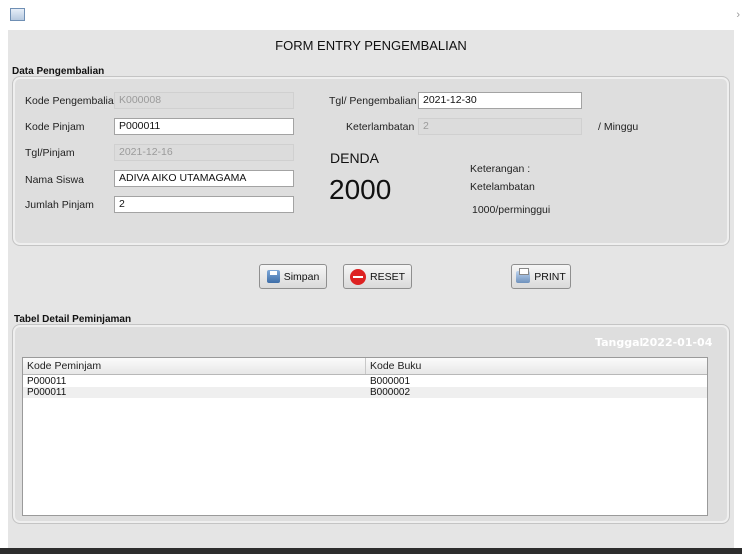 This screenshot has width=742, height=554. What do you see at coordinates (204, 152) in the screenshot?
I see `tgl-pinjam-field: 2021-12-16` at bounding box center [204, 152].